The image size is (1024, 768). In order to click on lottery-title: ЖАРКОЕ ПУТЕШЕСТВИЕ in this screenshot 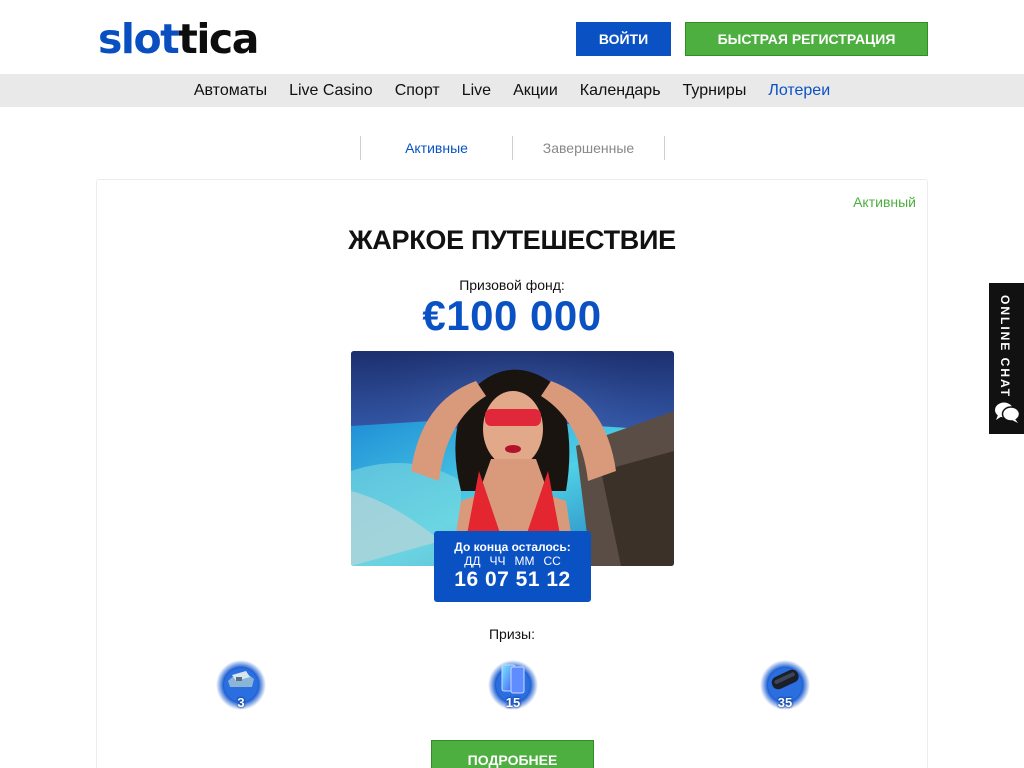, I will do `click(512, 240)`.